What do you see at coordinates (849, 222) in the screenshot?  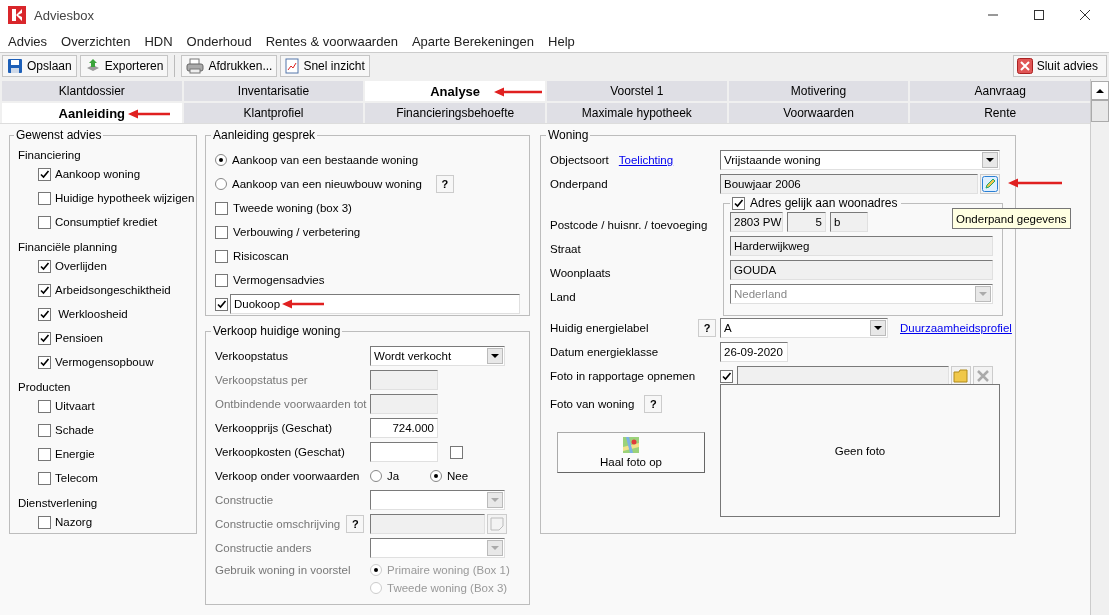 I see `input-field: b` at bounding box center [849, 222].